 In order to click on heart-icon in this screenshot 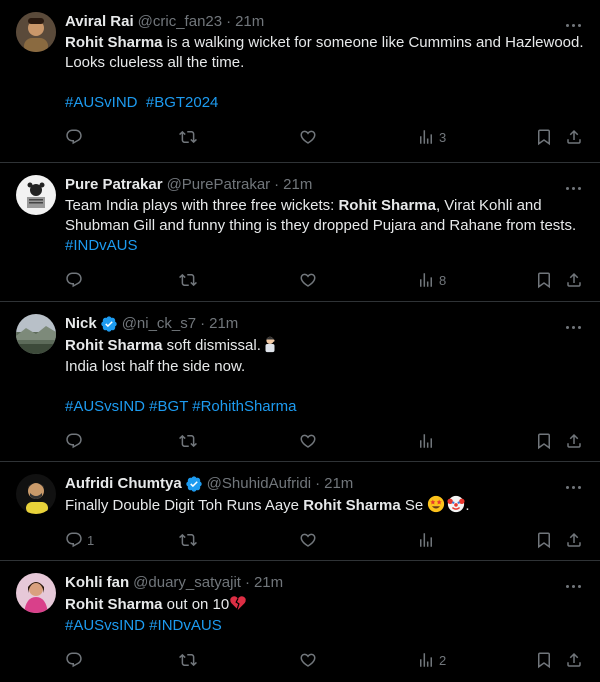, I will do `click(308, 660)`.